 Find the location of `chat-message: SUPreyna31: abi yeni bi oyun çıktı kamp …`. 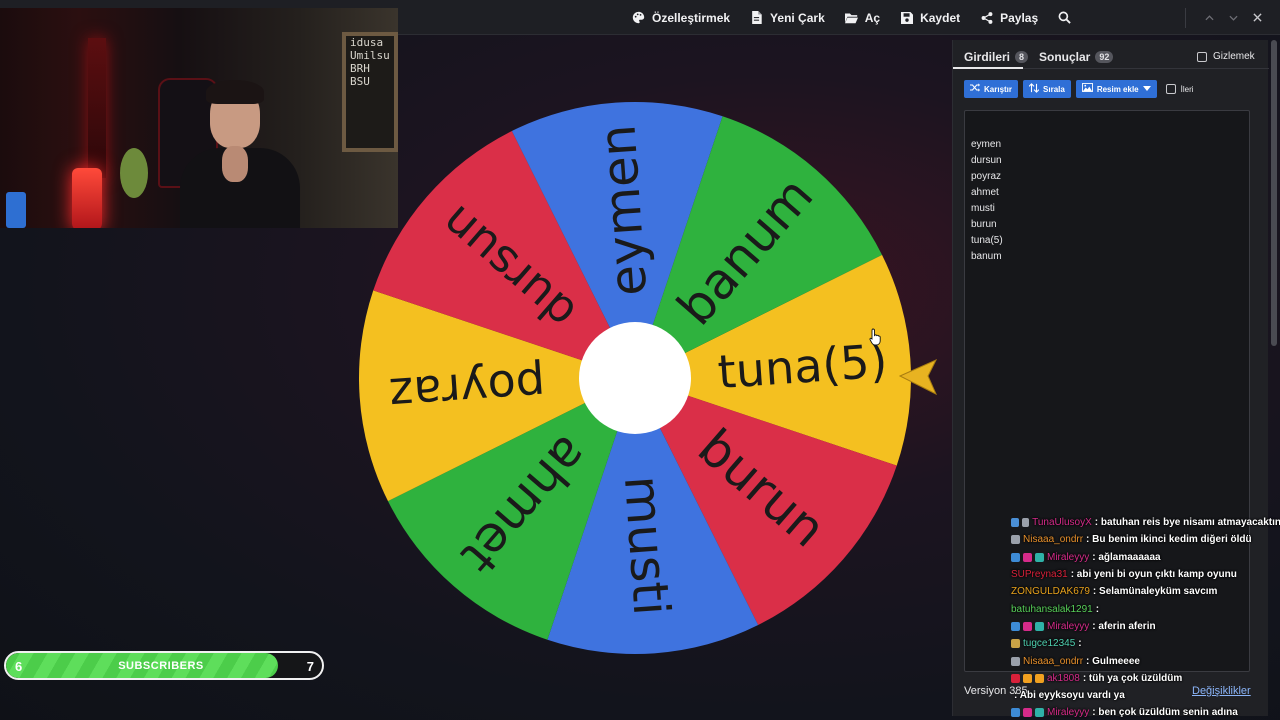

chat-message: SUPreyna31: abi yeni bi oyun çıktı kamp … is located at coordinates (1145, 574).